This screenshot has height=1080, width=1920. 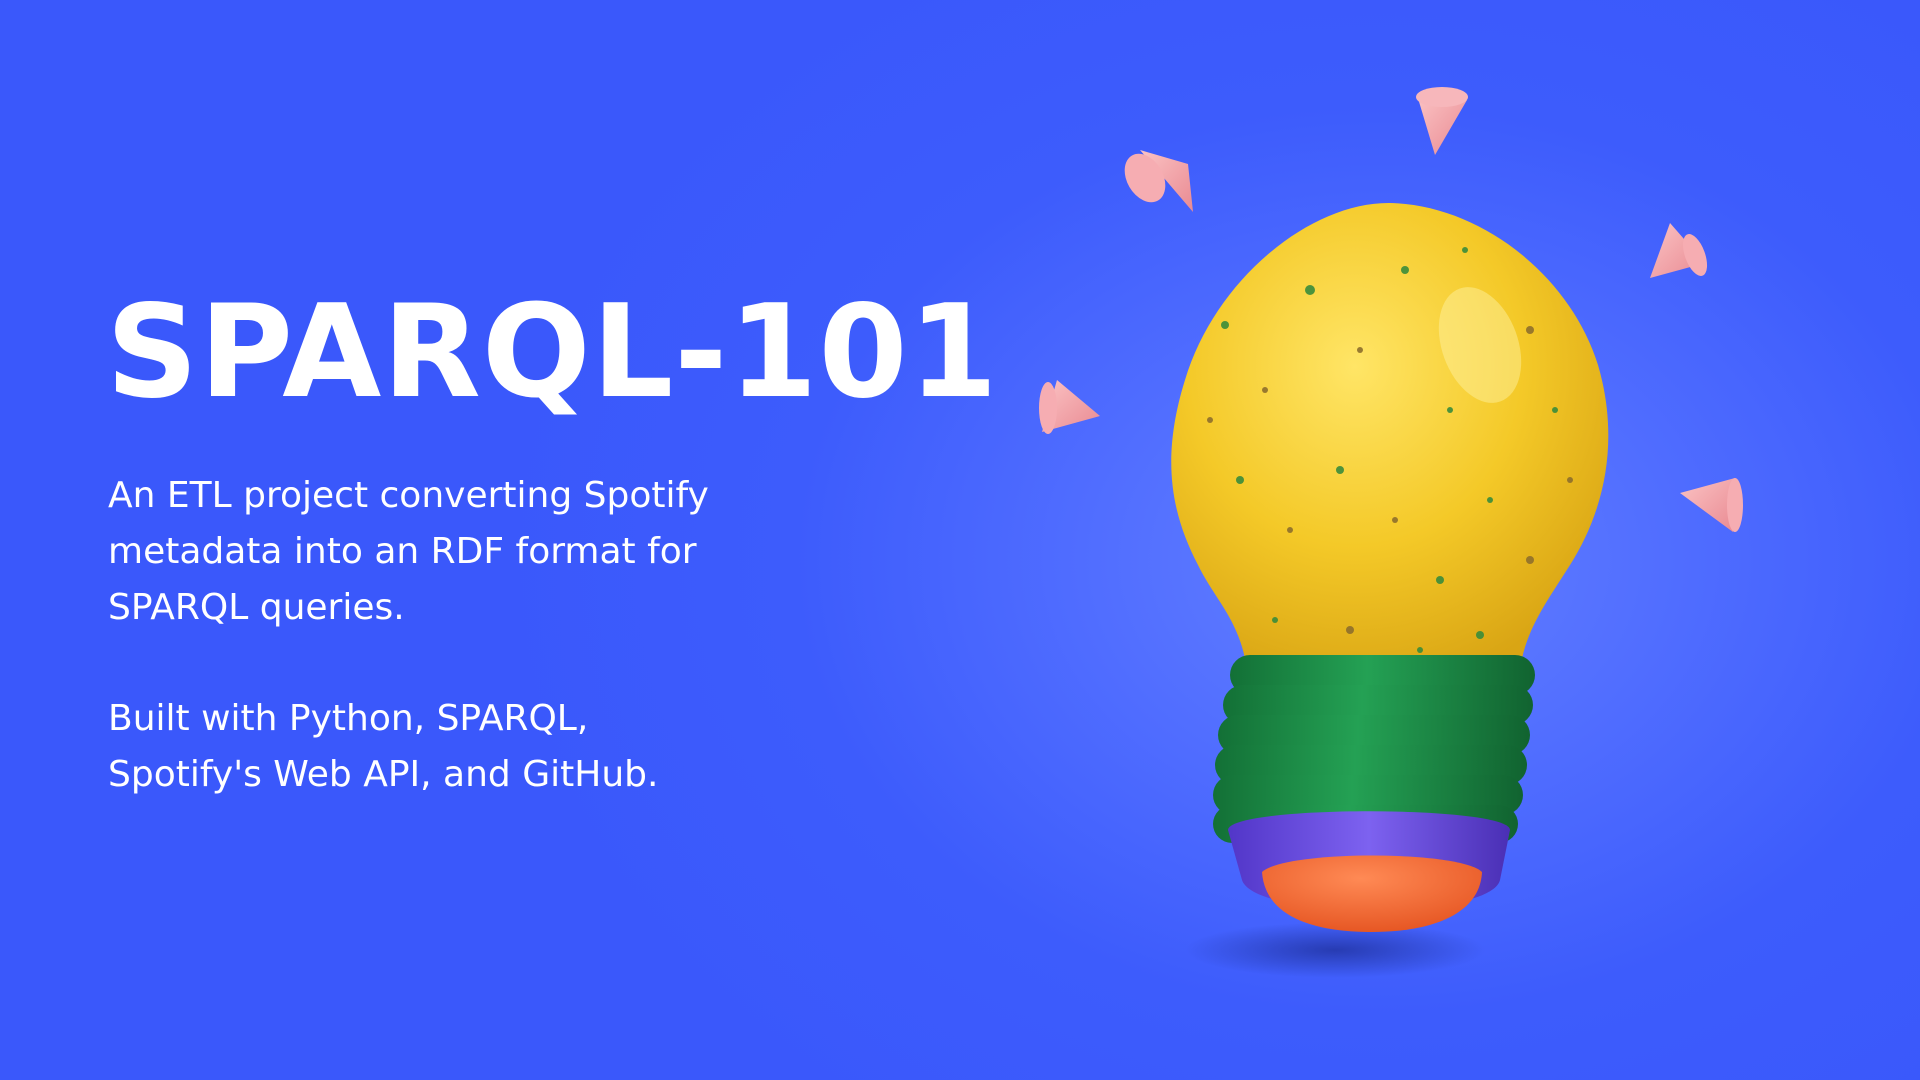 What do you see at coordinates (402, 551) in the screenshot?
I see `description-line: metadata into an RDF format for` at bounding box center [402, 551].